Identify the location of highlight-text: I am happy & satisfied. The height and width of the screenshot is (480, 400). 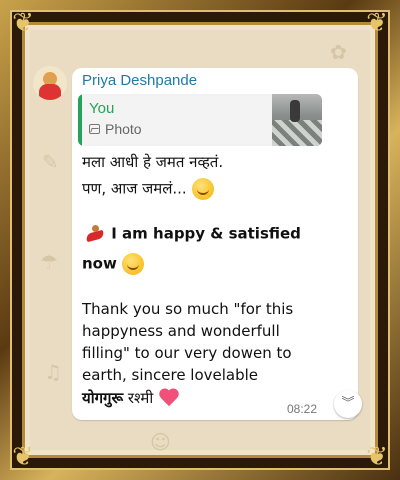
(206, 233).